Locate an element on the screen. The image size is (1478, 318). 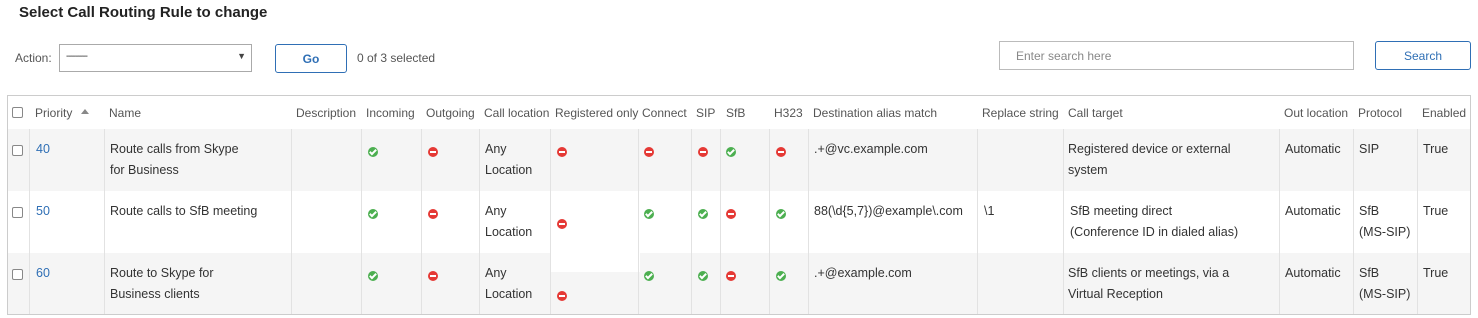
chevron-down-icon: ▼ is located at coordinates (241, 56).